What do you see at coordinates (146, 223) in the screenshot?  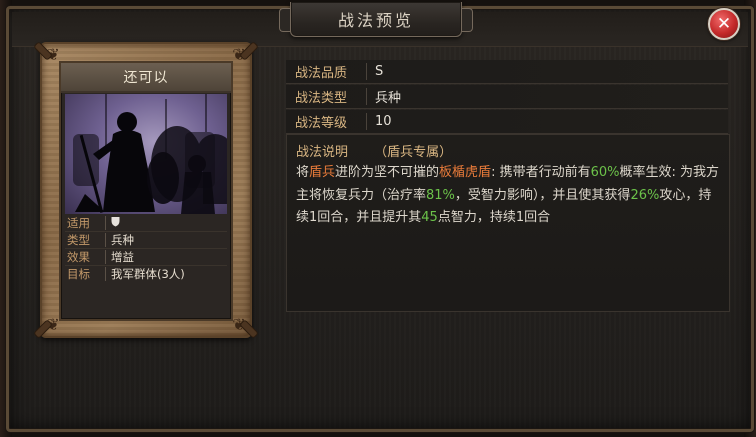 I see `stat-row: 适用` at bounding box center [146, 223].